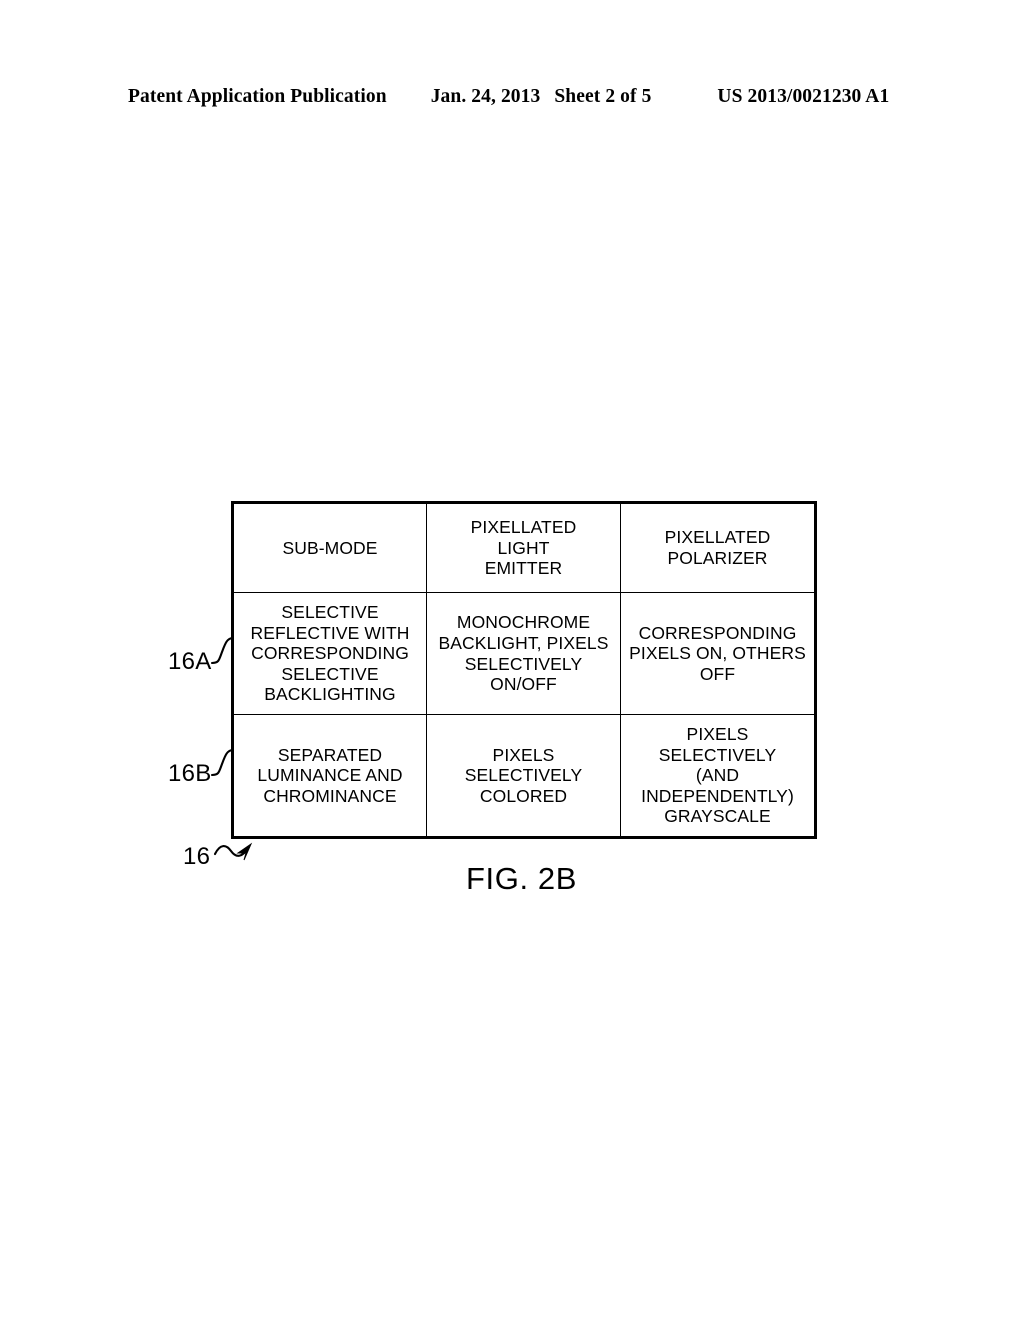 The image size is (1024, 1320). Describe the element at coordinates (330, 632) in the screenshot. I see `cell-line: REFLECTIVE WITH` at that location.